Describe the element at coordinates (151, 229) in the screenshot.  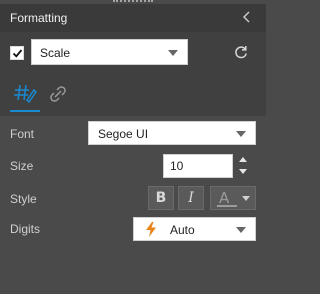
I see `lightning-icon` at that location.